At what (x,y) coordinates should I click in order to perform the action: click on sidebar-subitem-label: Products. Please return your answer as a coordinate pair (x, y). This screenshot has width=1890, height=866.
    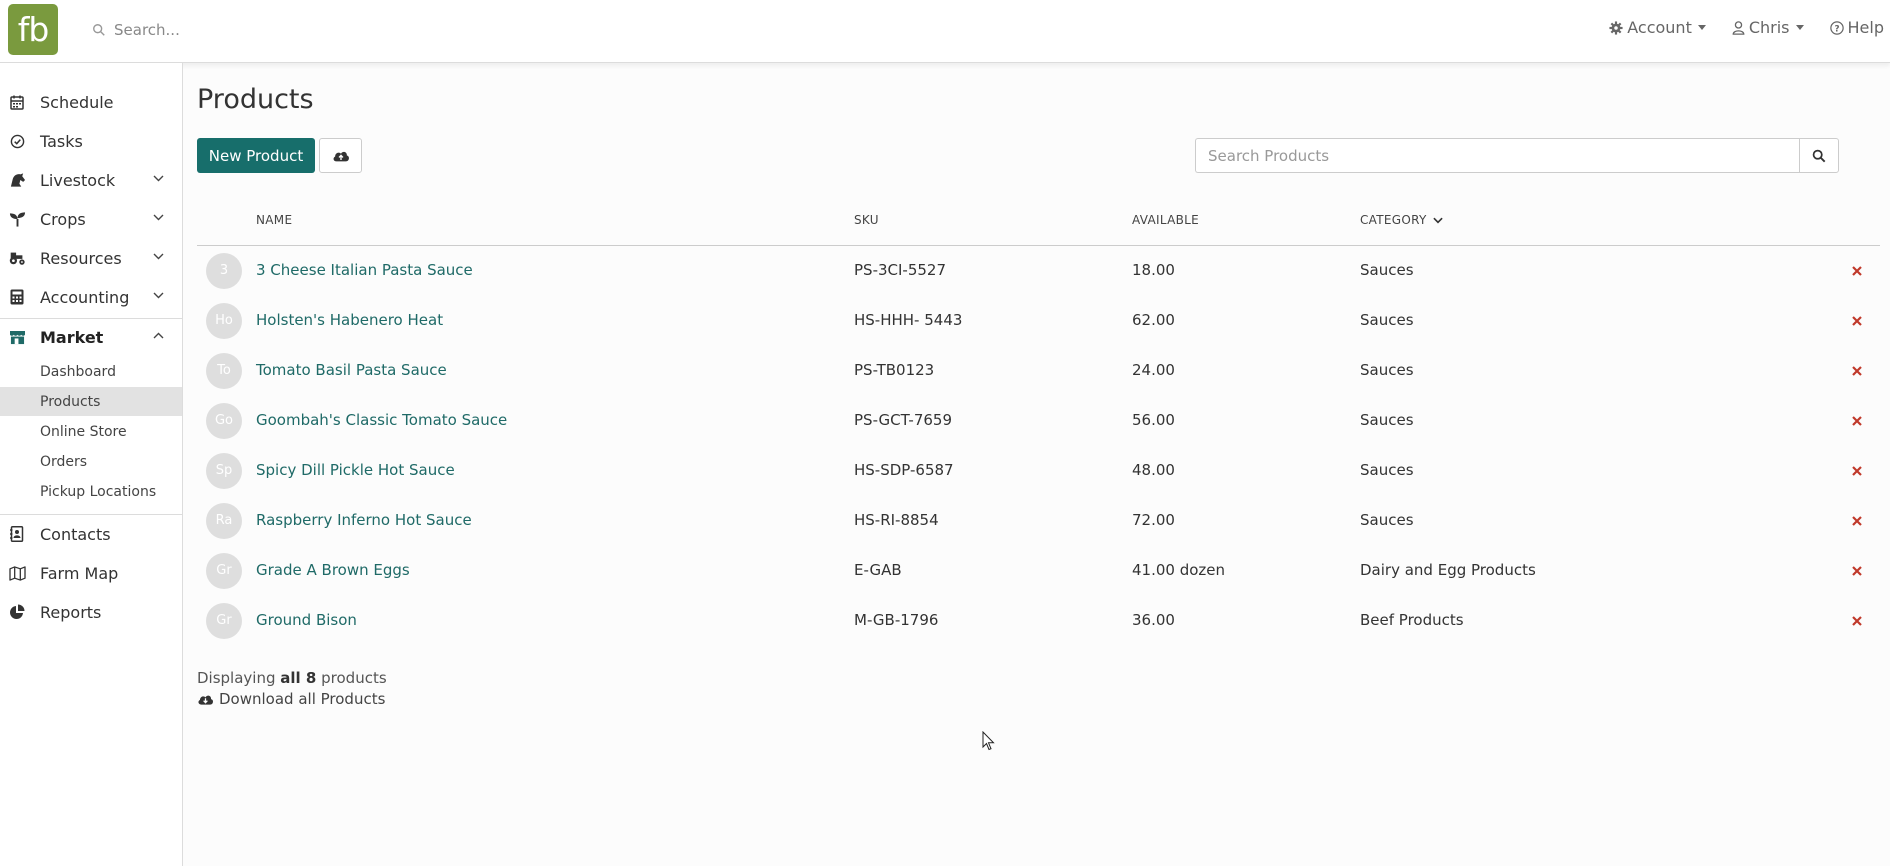
    Looking at the image, I should click on (70, 401).